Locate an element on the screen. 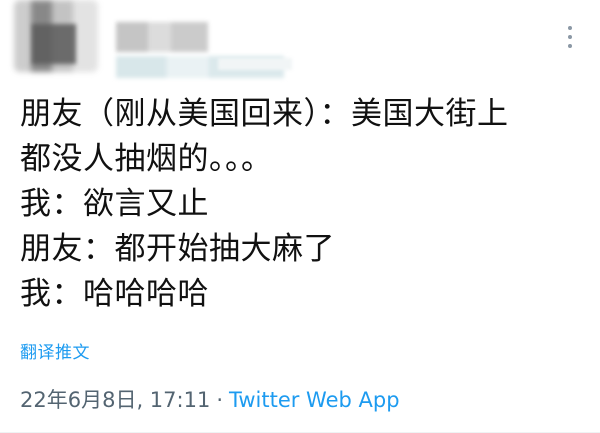 The image size is (600, 433). author-avatar-blurred-detail is located at coordinates (54, 44).